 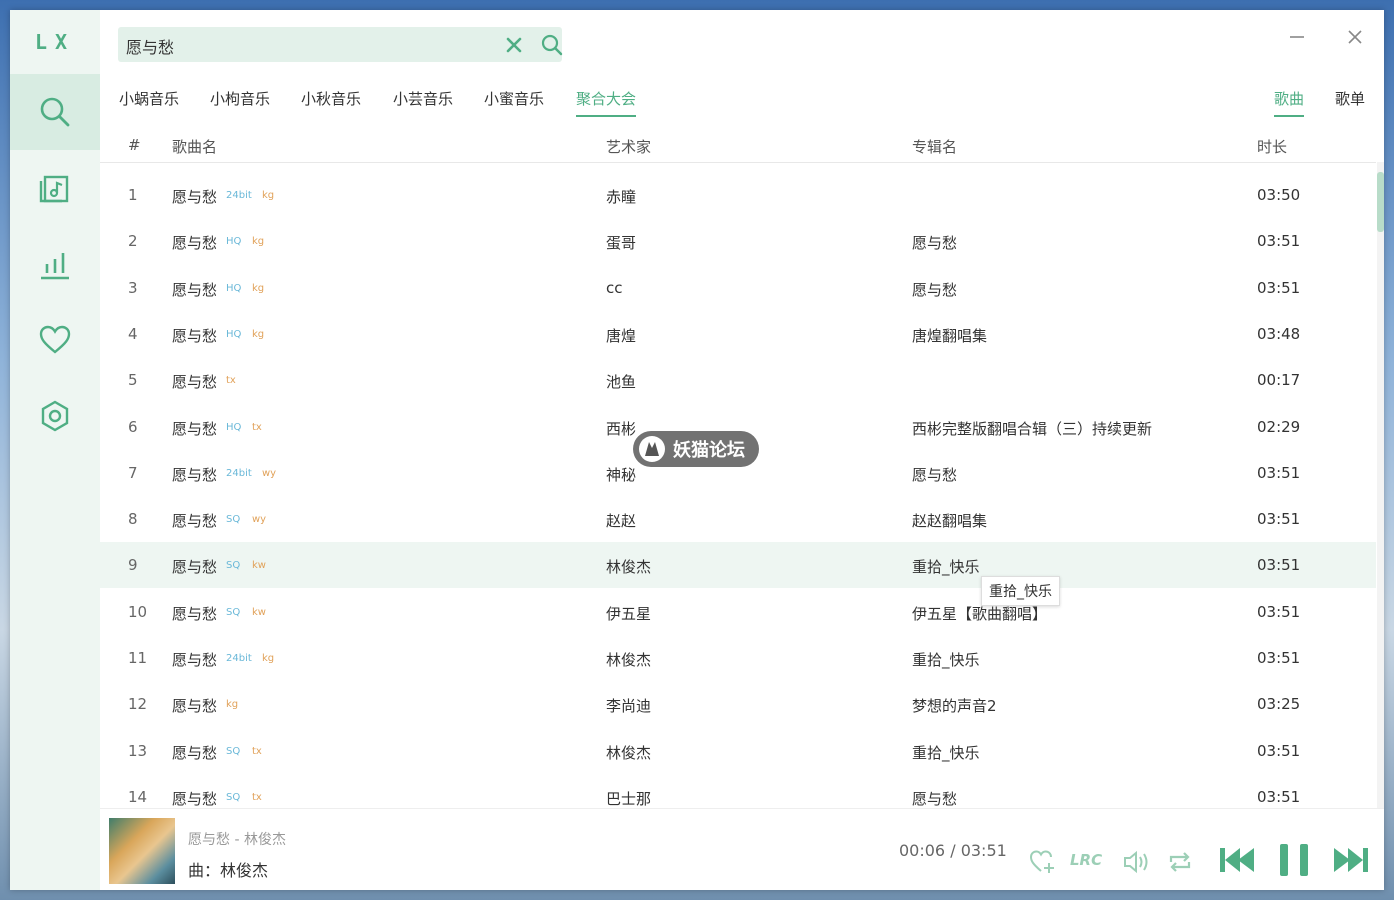 I want to click on table-row: 8 愿与愁 赵赵 赵赵翻唱集 03:51 SQ wy, so click(x=738, y=519).